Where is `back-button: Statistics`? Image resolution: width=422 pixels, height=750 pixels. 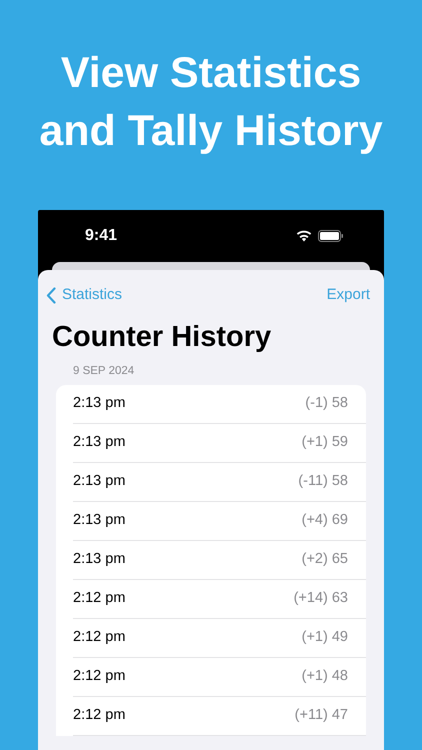
back-button: Statistics is located at coordinates (84, 295).